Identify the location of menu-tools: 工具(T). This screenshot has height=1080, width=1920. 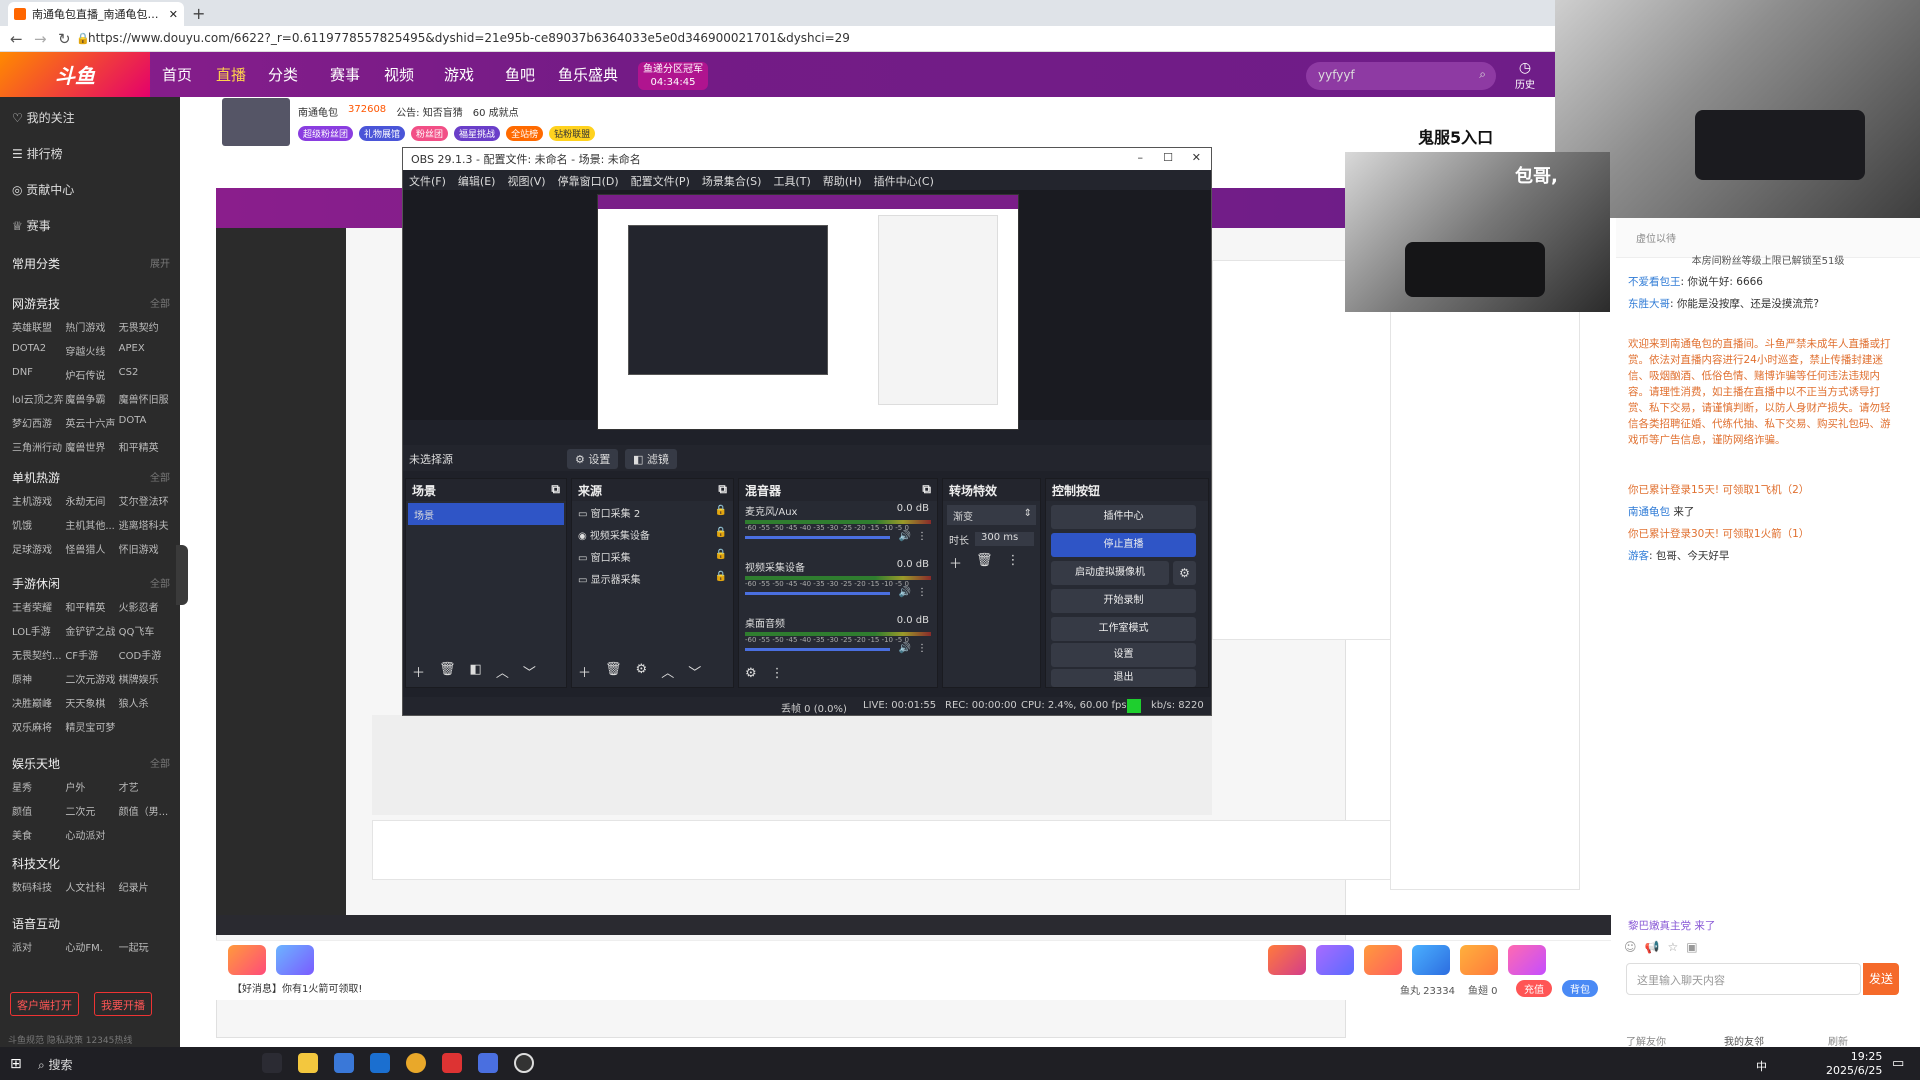
(791, 180).